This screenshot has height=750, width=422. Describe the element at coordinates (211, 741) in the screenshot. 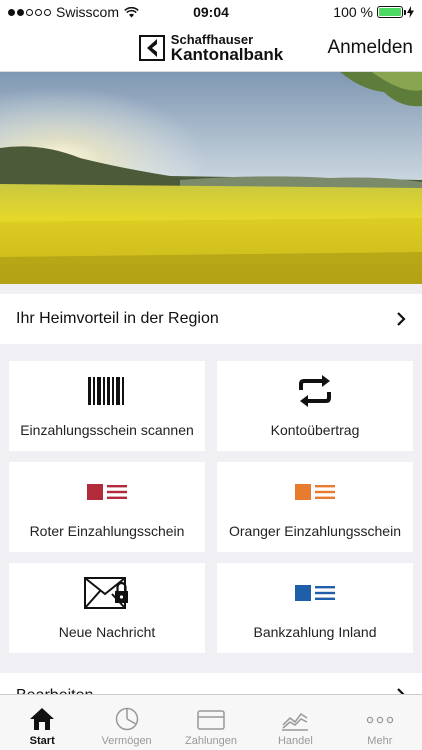

I see `tab-label: Zahlungen` at that location.